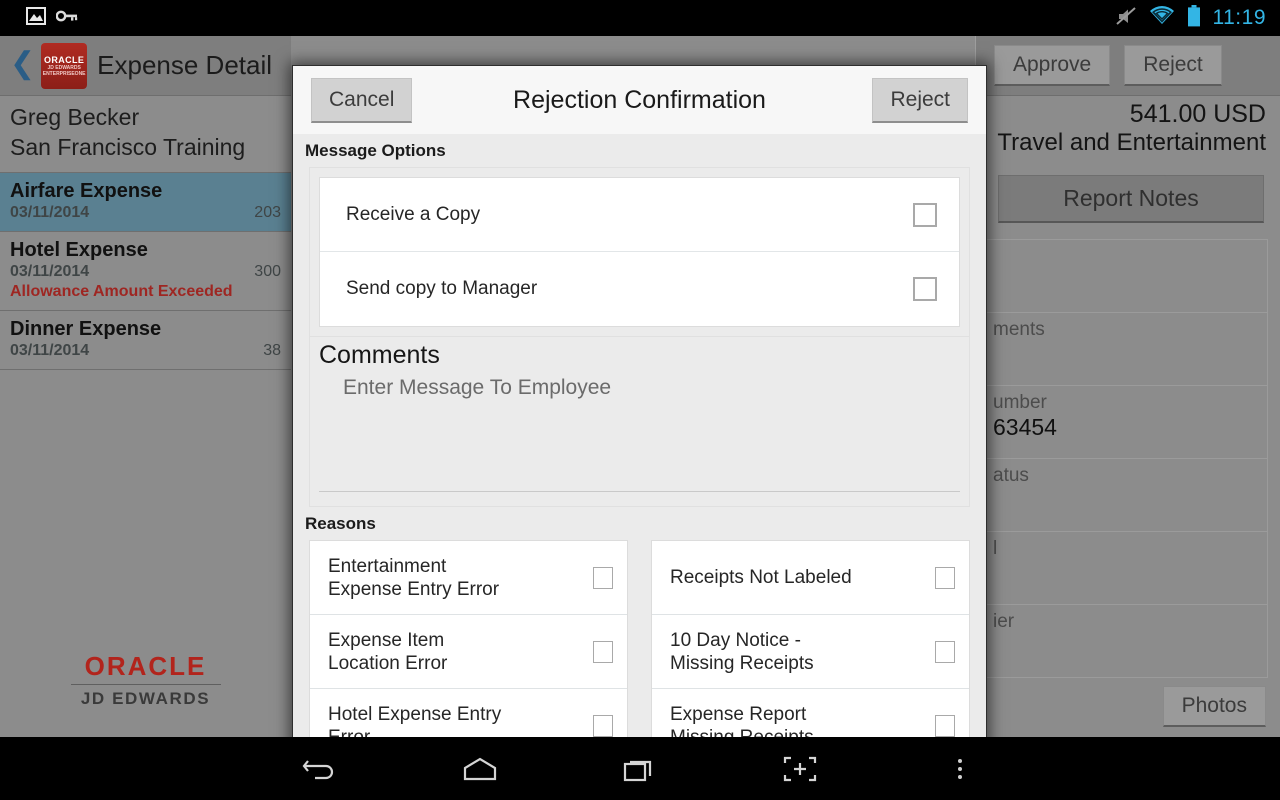  Describe the element at coordinates (1194, 18) in the screenshot. I see `battery-icon` at that location.